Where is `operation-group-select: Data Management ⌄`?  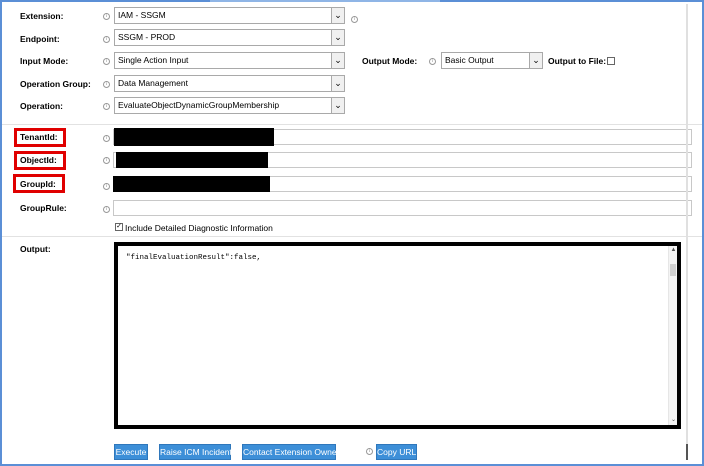
operation-group-select: Data Management ⌄ is located at coordinates (229, 83).